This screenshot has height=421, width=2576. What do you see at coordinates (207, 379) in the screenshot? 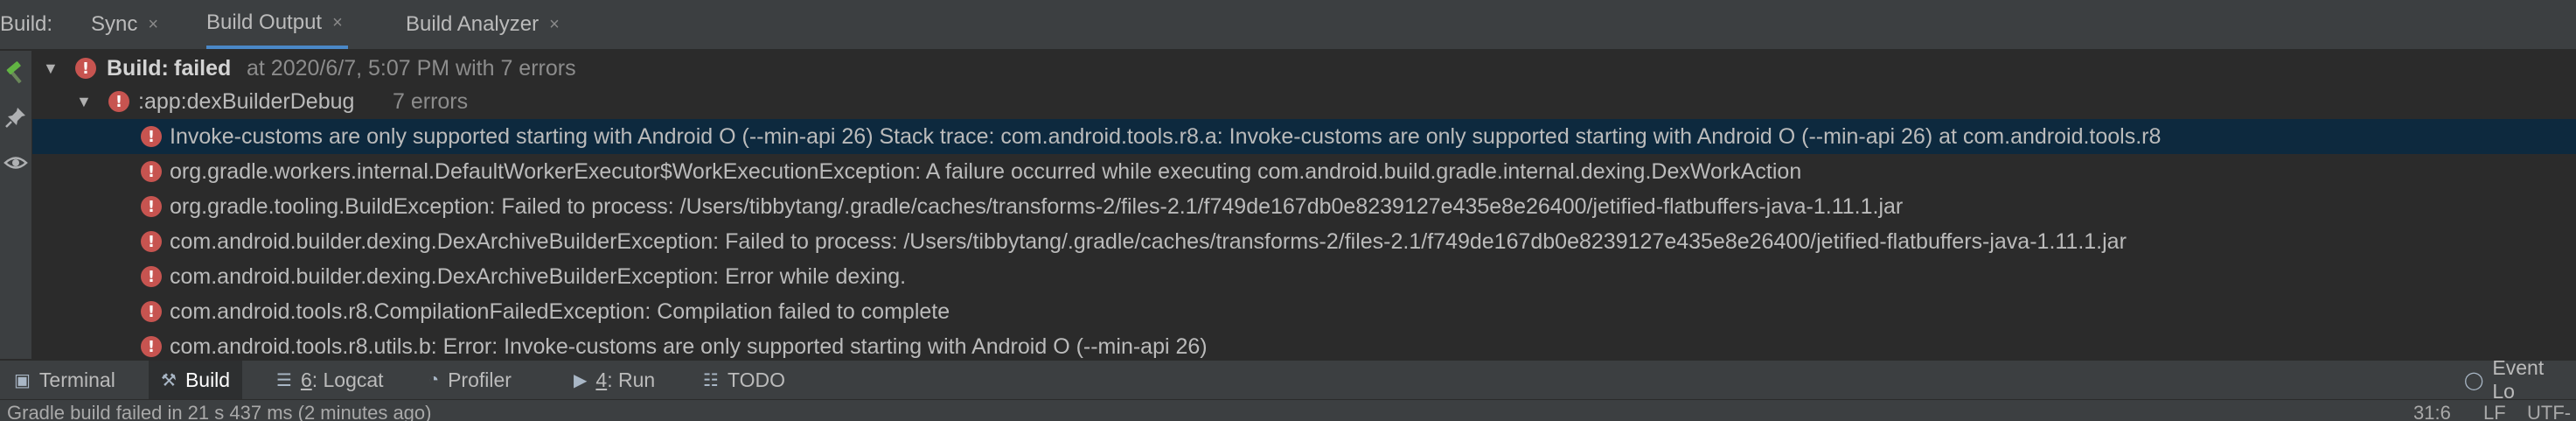
I see `build-label: Build` at bounding box center [207, 379].